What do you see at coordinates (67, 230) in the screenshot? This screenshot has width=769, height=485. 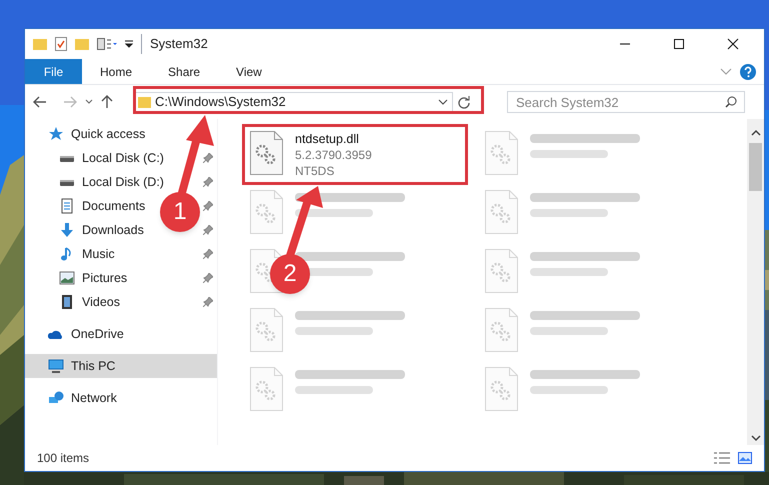 I see `download-arrow-icon` at bounding box center [67, 230].